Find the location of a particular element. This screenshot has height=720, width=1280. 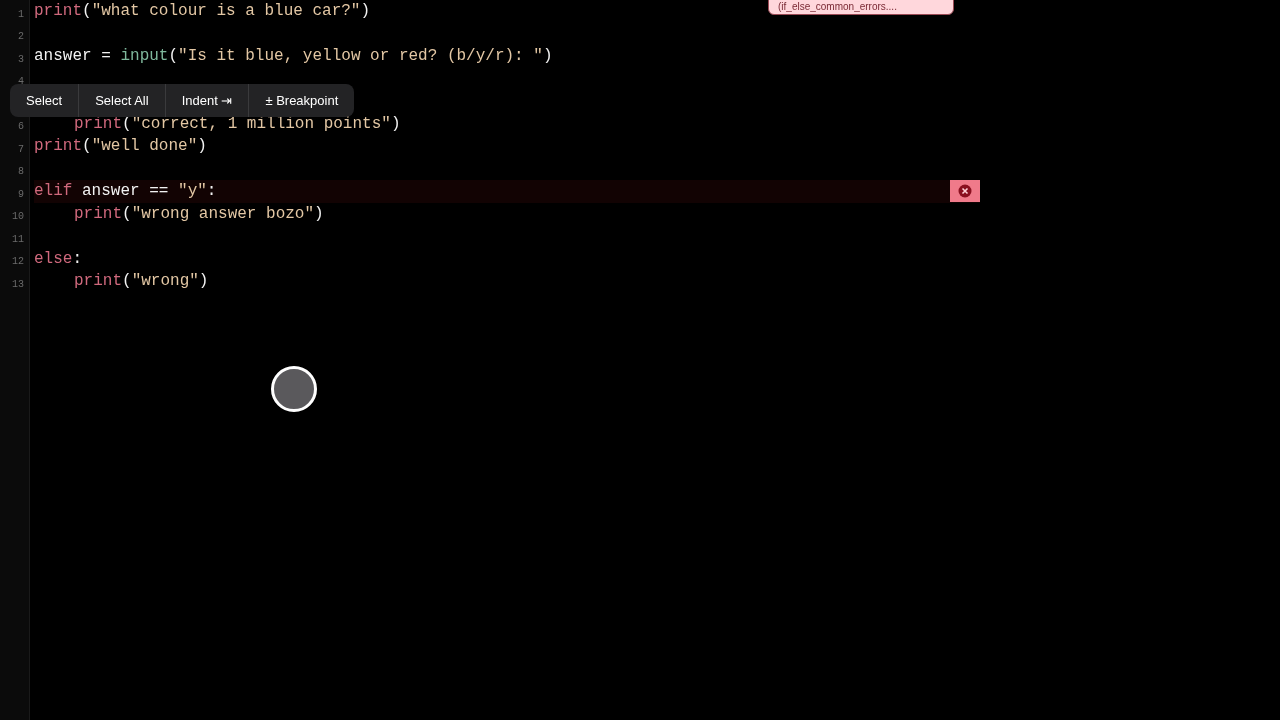

line-number: 3 is located at coordinates (21, 59).